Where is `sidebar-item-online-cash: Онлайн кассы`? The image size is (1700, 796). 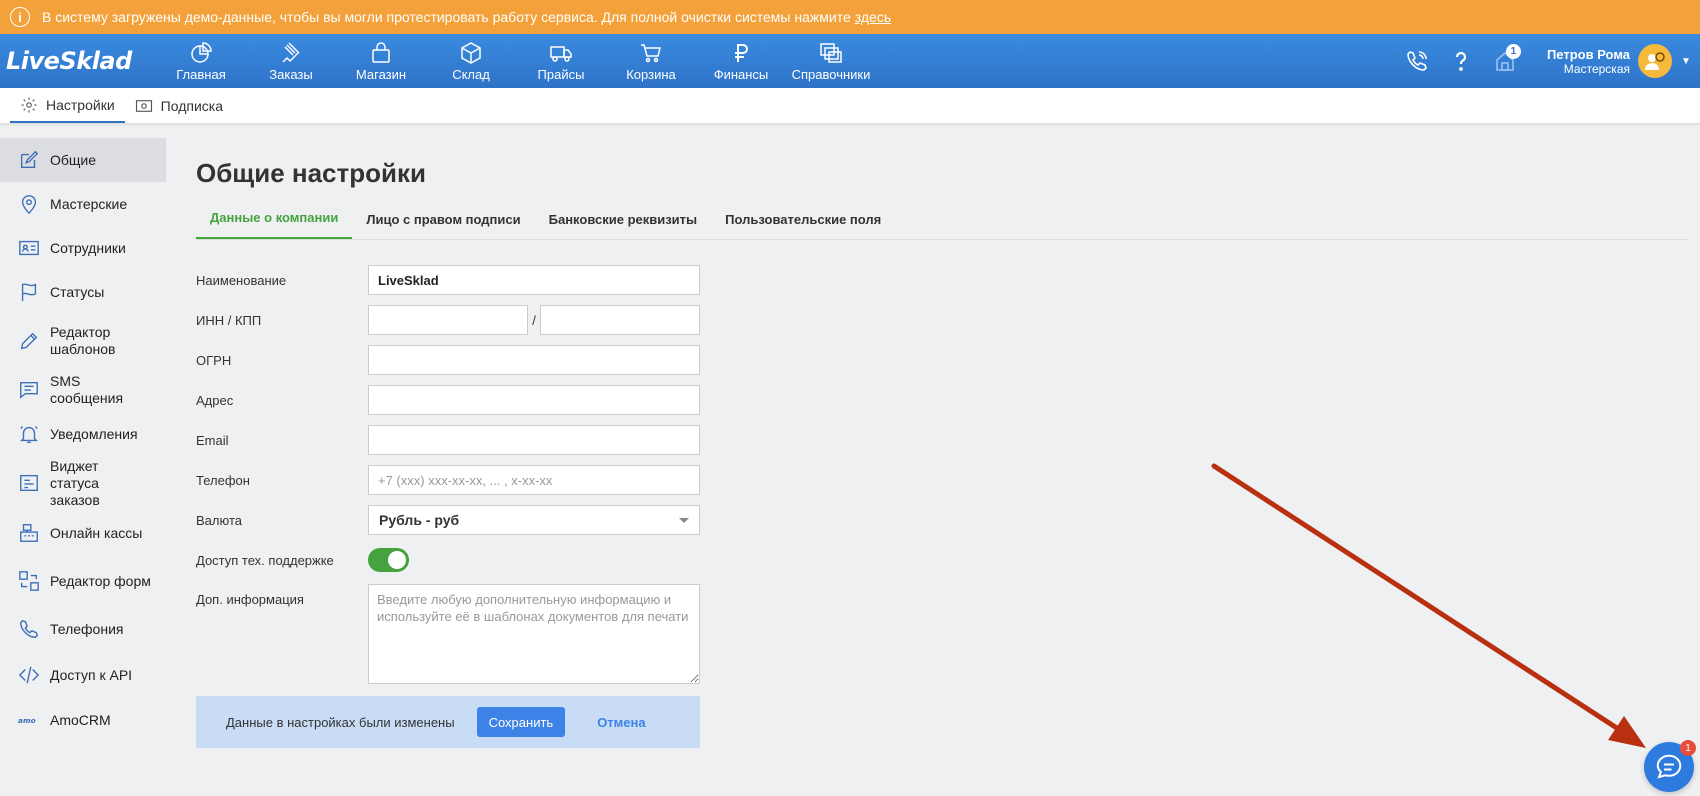
sidebar-item-online-cash: Онлайн кассы is located at coordinates (83, 533).